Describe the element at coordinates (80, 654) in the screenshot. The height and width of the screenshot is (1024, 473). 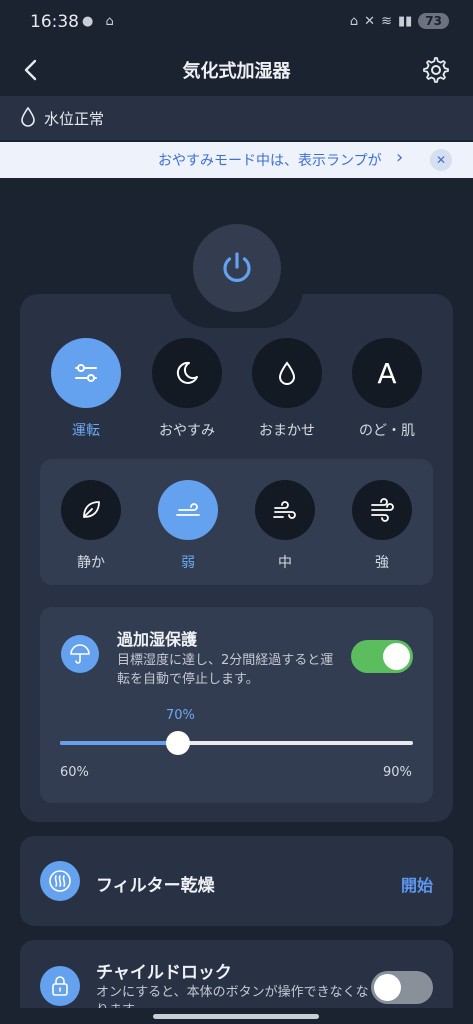
I see `umbrella-icon` at that location.